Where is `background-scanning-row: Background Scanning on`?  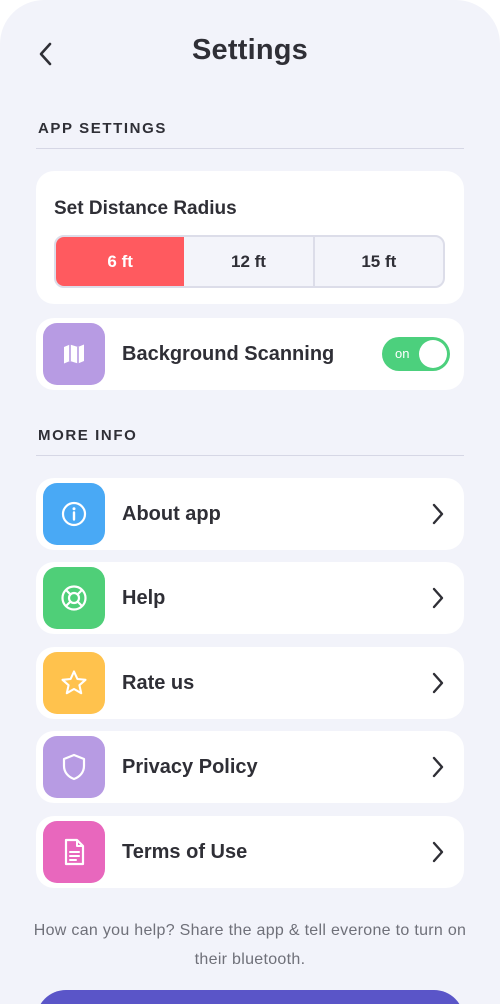 background-scanning-row: Background Scanning on is located at coordinates (250, 354).